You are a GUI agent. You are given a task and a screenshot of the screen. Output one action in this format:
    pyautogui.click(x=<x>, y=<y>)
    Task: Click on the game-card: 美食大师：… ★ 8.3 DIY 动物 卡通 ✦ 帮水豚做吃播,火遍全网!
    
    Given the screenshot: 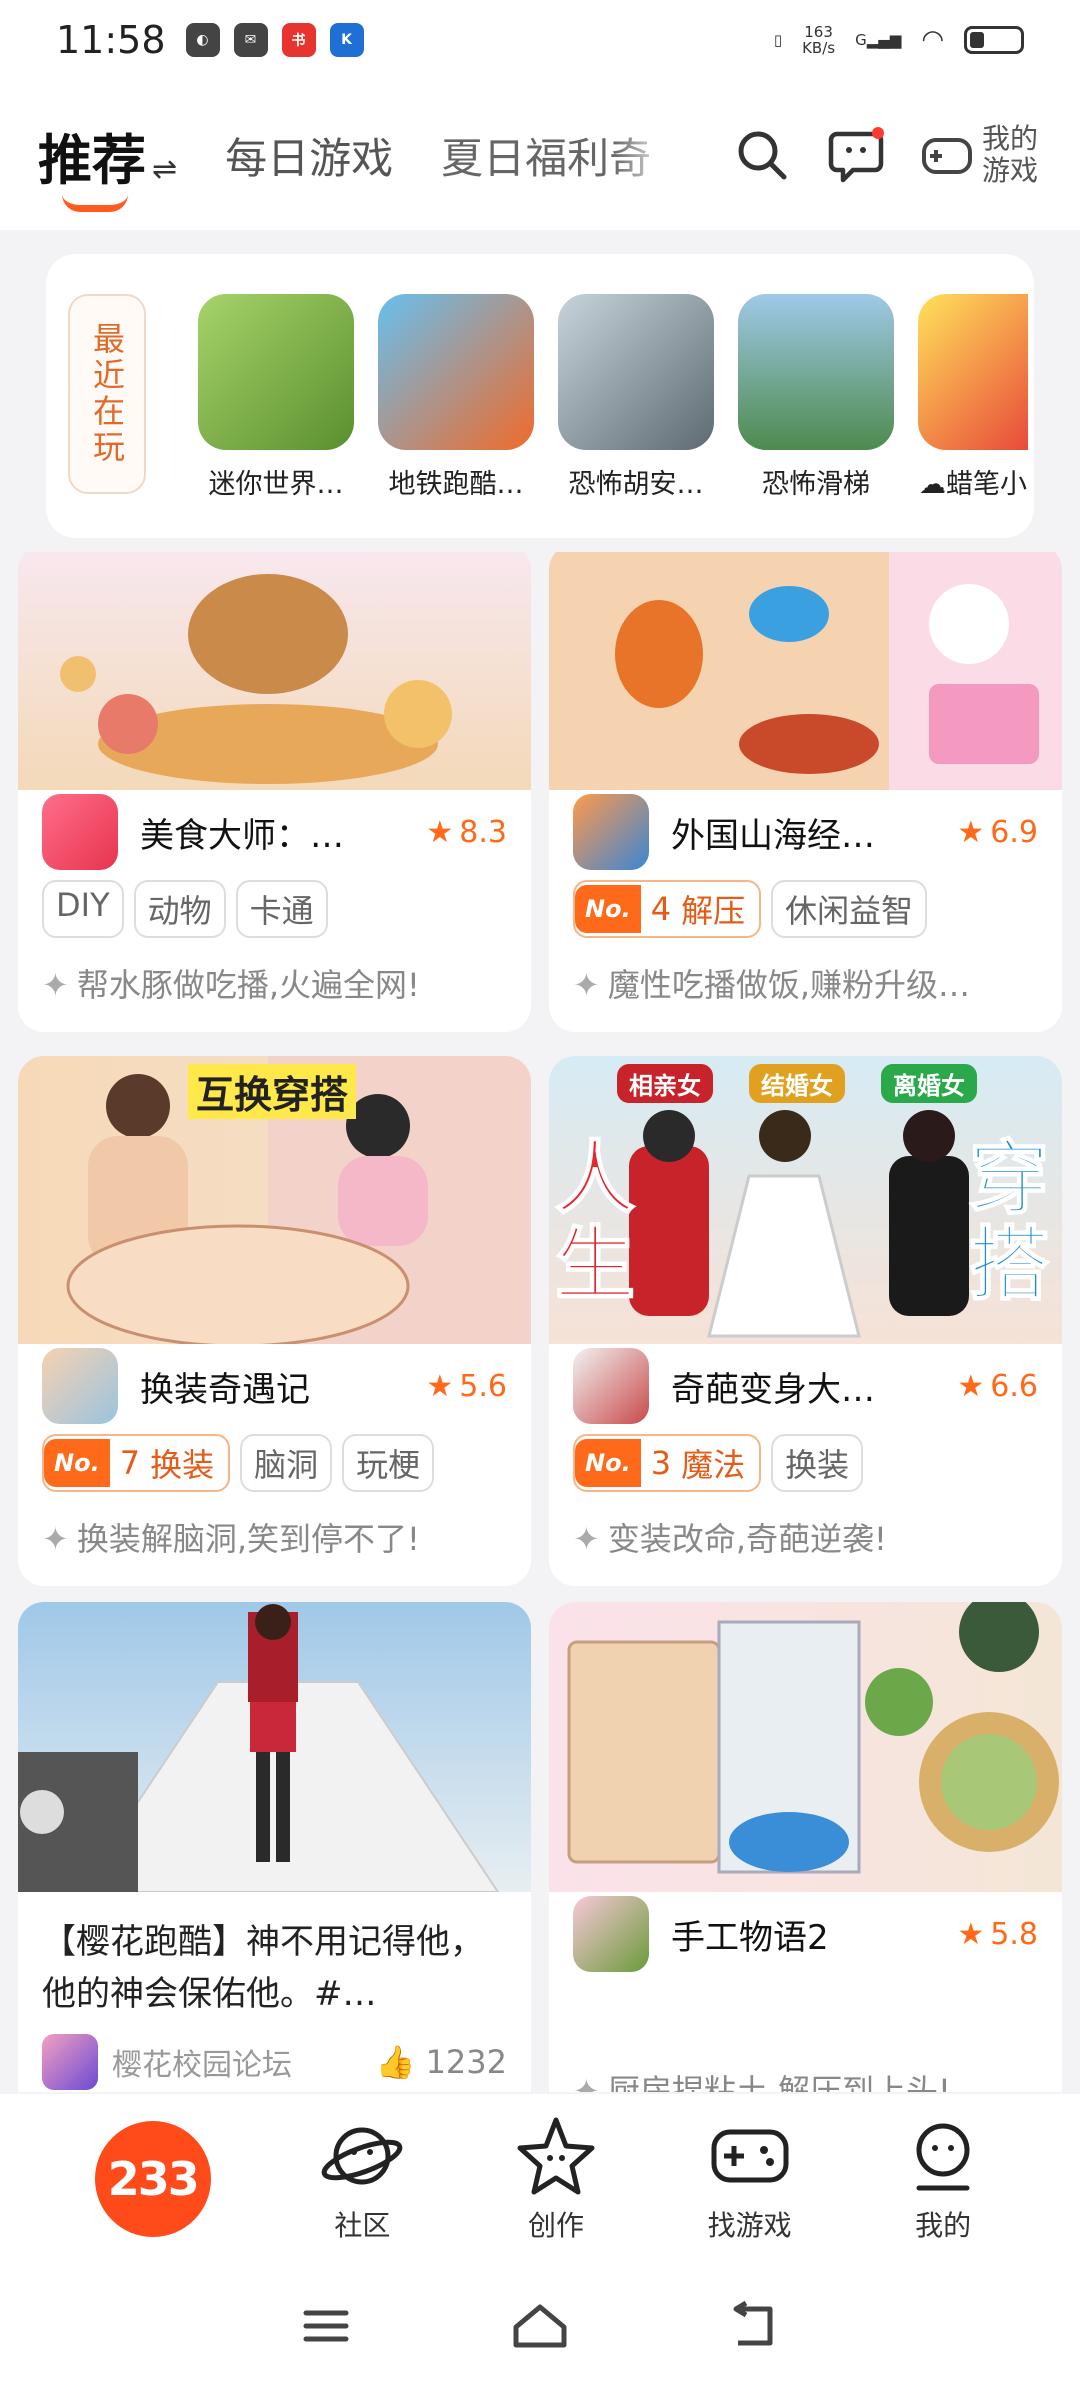 What is the action you would take?
    pyautogui.click(x=274, y=792)
    